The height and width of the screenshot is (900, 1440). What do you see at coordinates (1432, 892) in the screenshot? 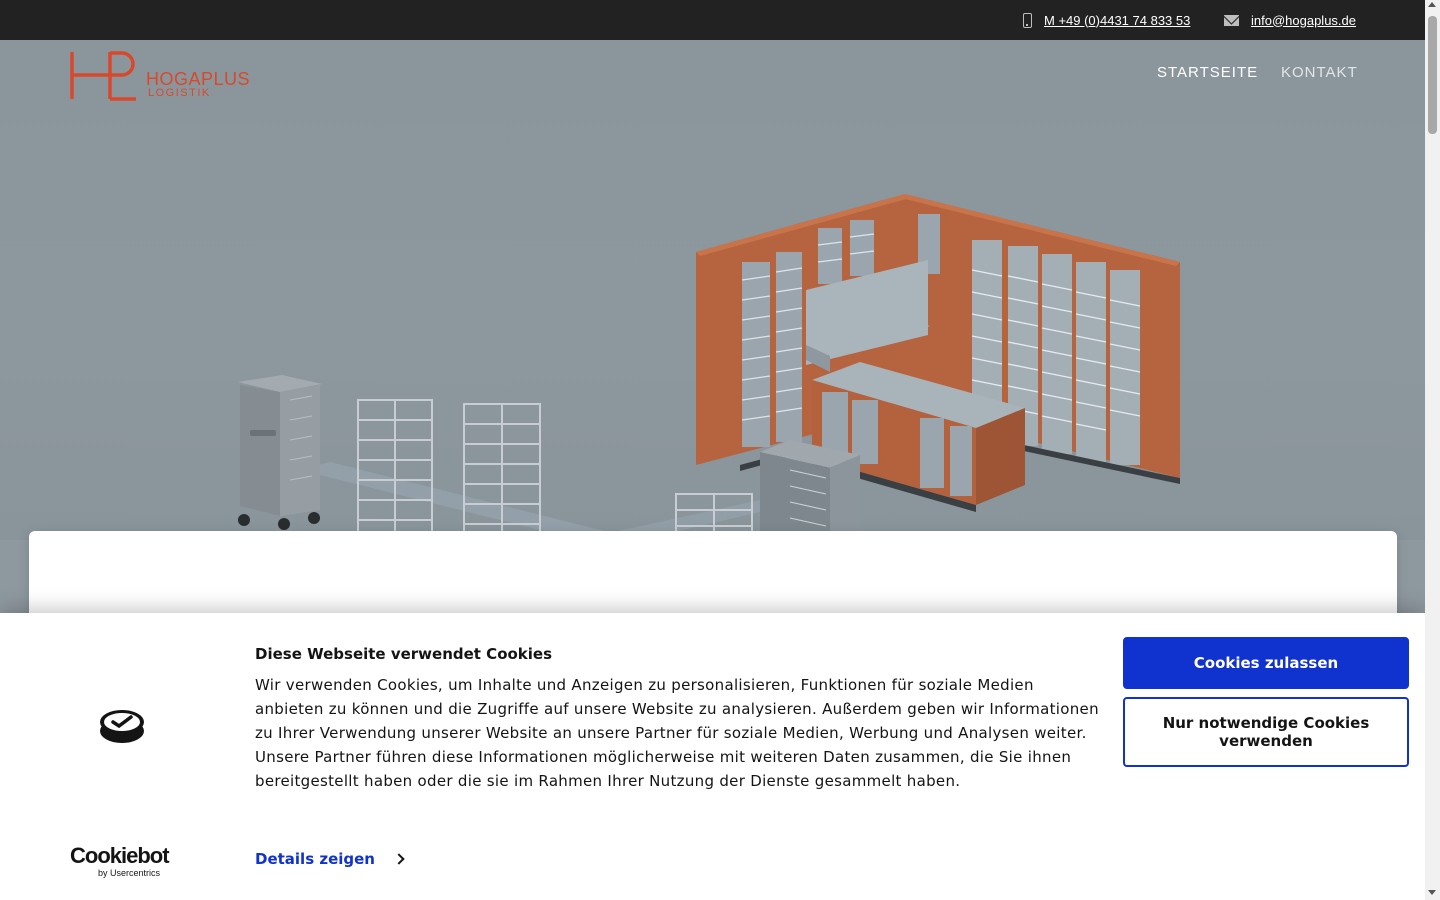
I see `scroll-down-icon` at bounding box center [1432, 892].